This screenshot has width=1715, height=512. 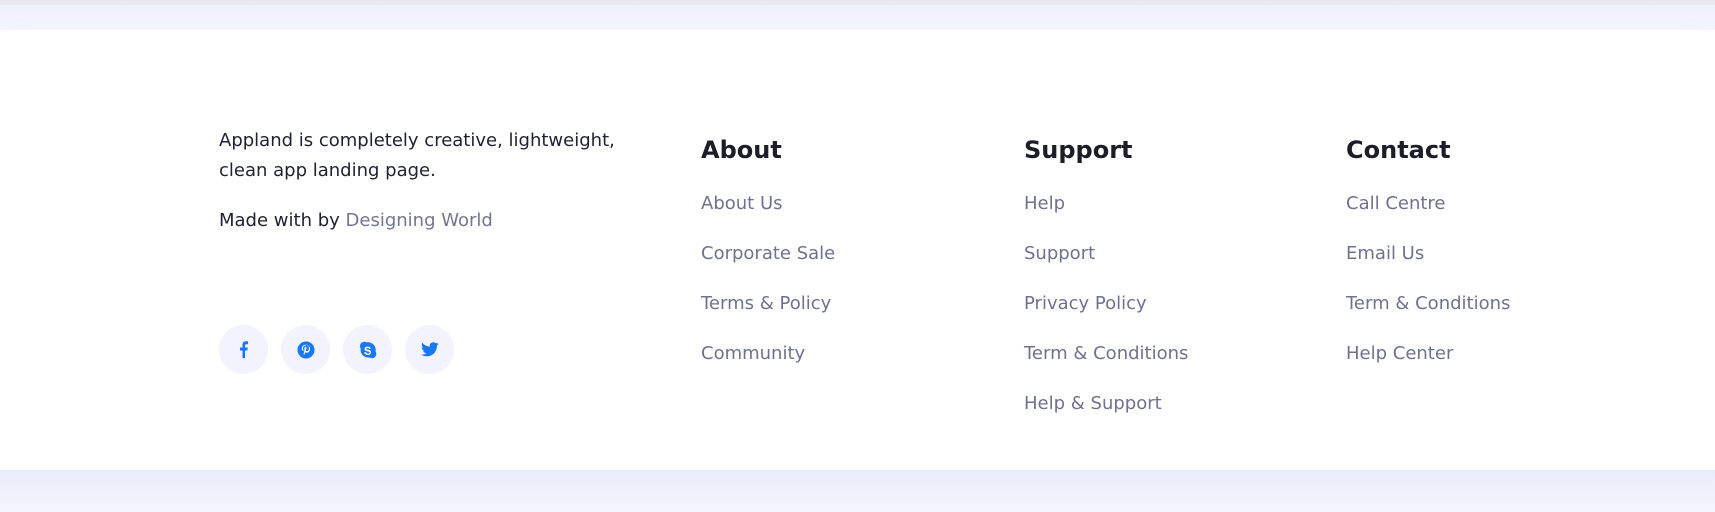 What do you see at coordinates (419, 220) in the screenshot?
I see `author-link: Designing World` at bounding box center [419, 220].